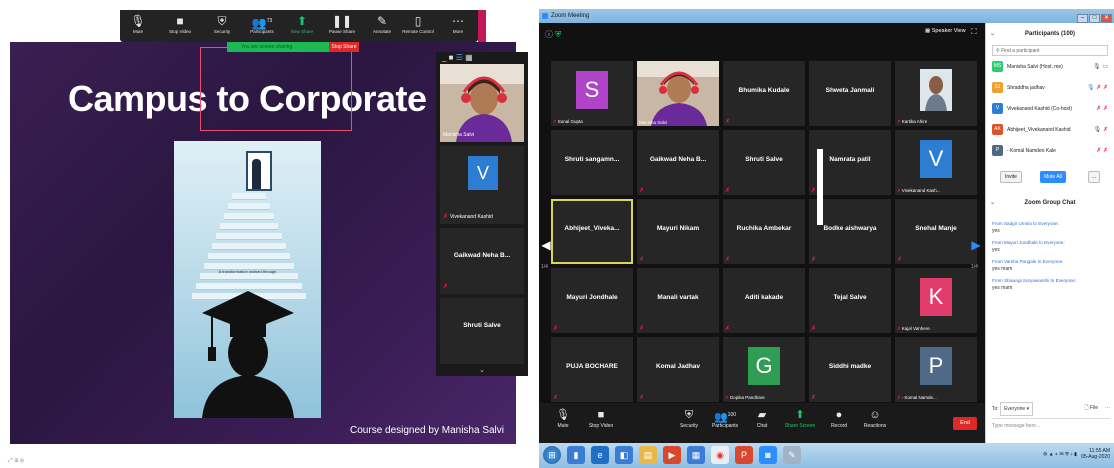  What do you see at coordinates (482, 103) in the screenshot?
I see `video-tile-manisha: Manisha Salvi` at bounding box center [482, 103].